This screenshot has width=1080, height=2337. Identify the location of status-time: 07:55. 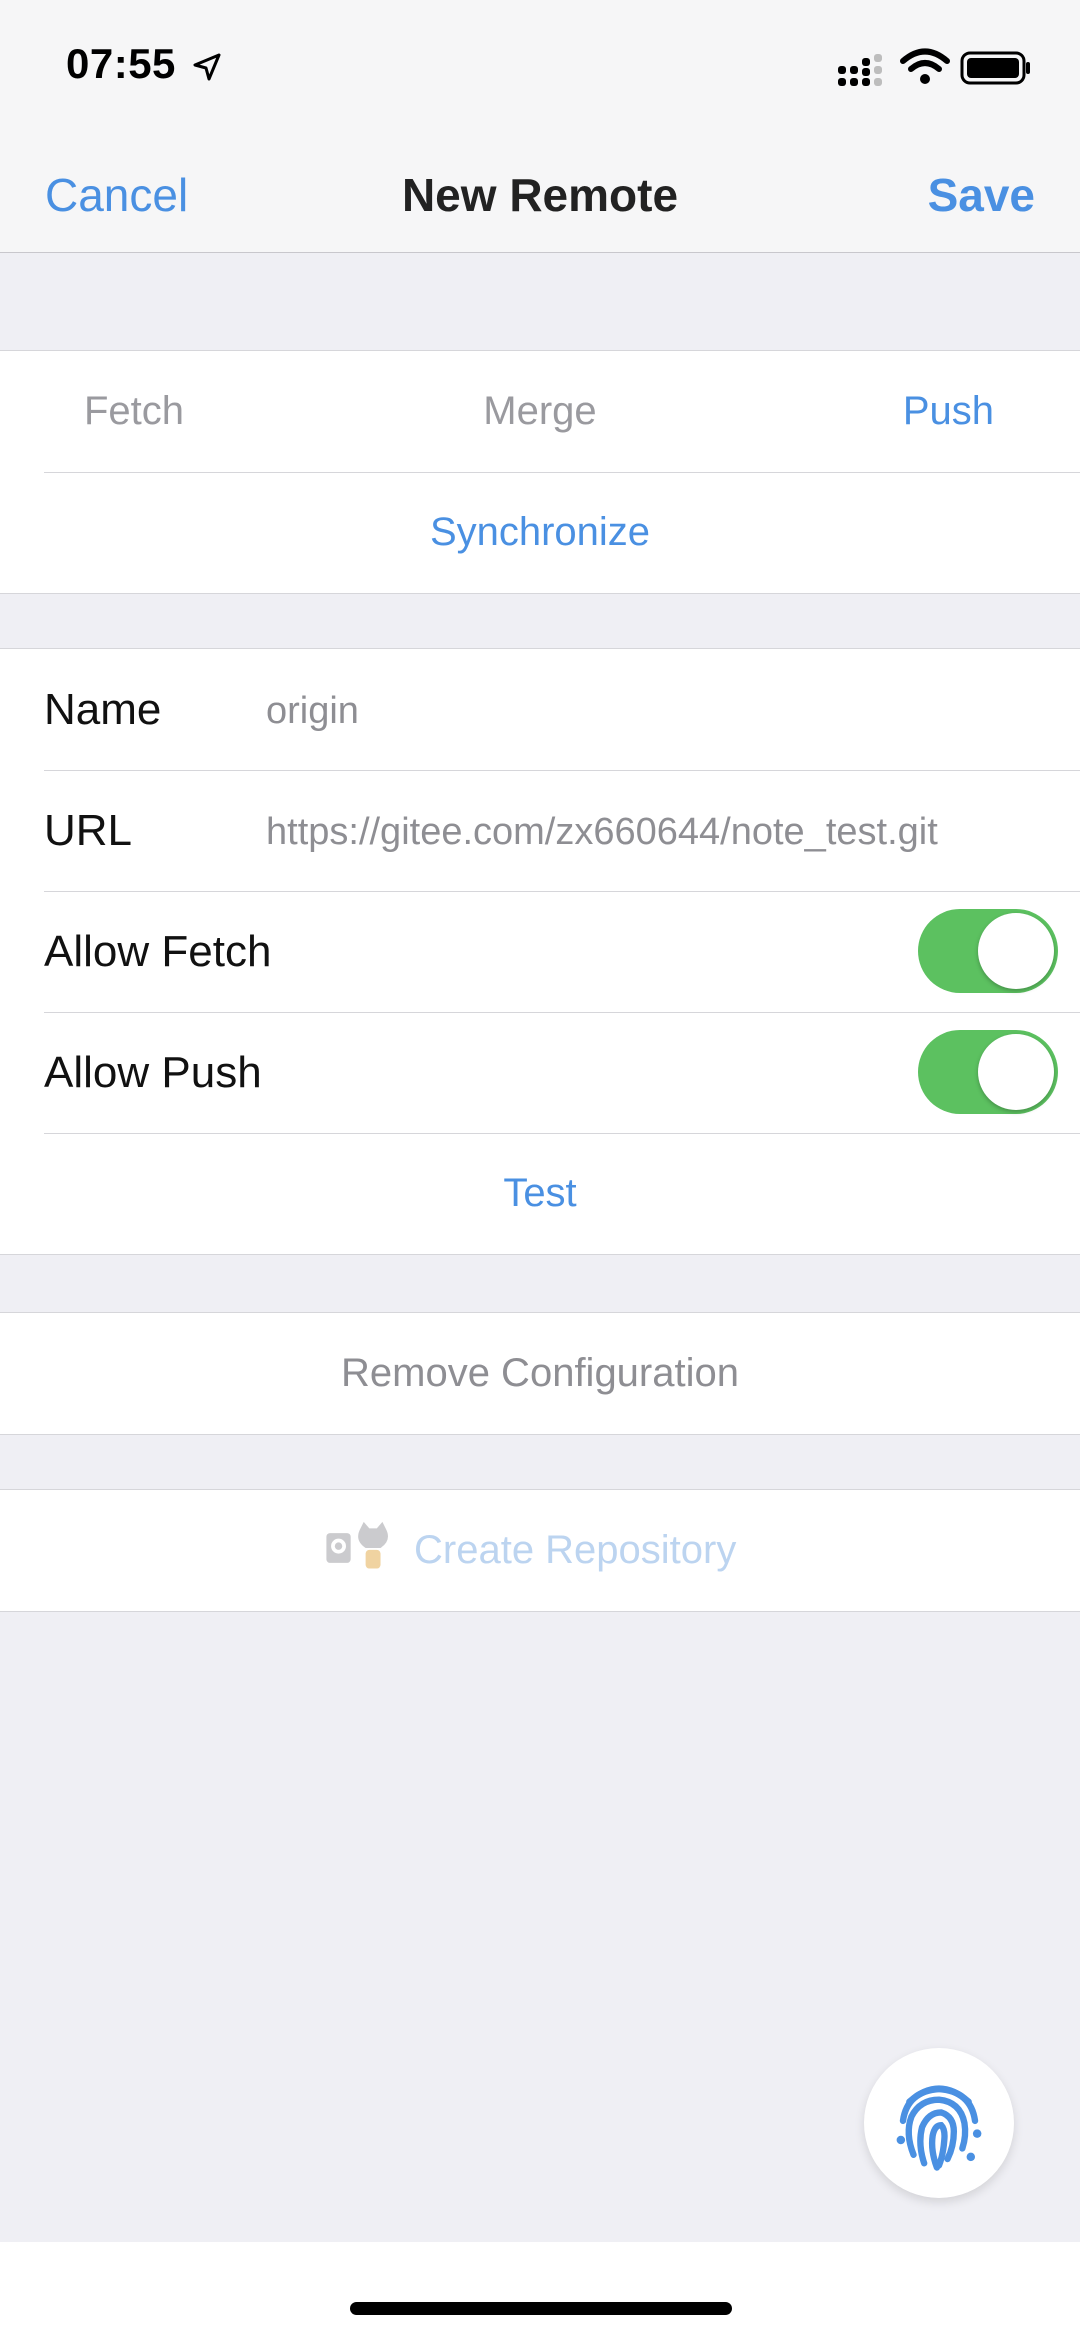
(121, 63).